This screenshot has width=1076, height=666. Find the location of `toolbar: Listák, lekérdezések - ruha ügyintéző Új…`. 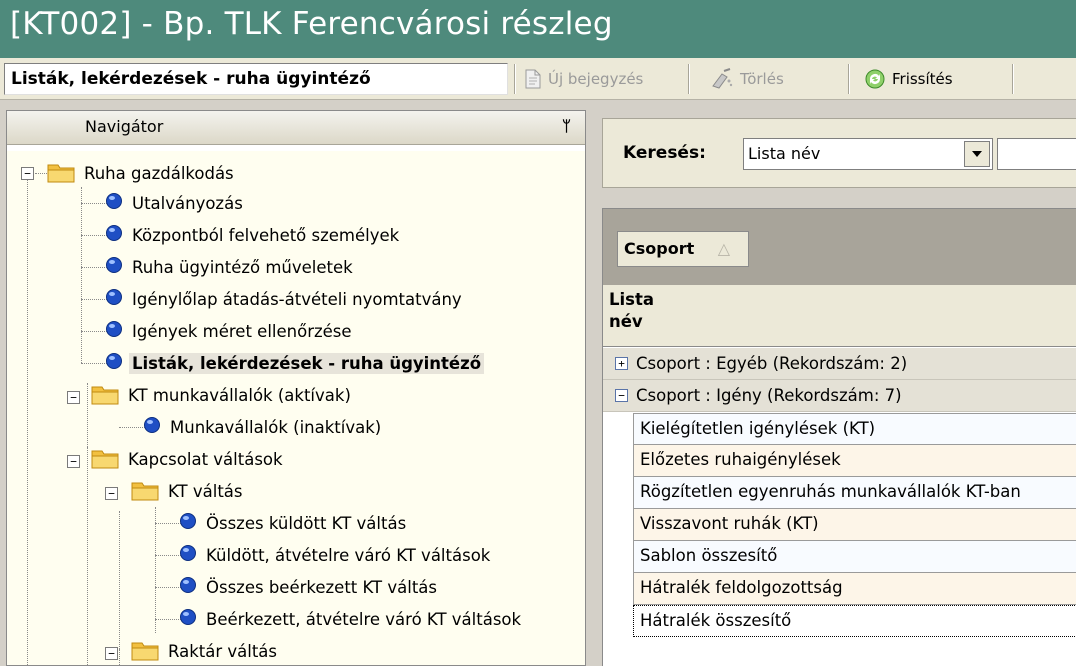

toolbar: Listák, lekérdezések - ruha ügyintéző Új… is located at coordinates (538, 79).